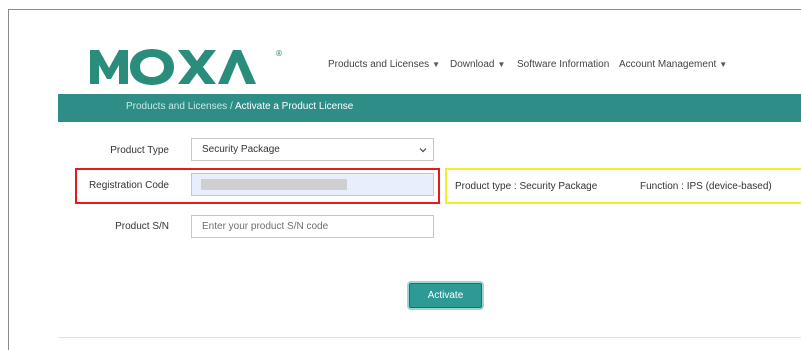 The image size is (801, 350). Describe the element at coordinates (279, 53) in the screenshot. I see `registered-mark: ®` at that location.